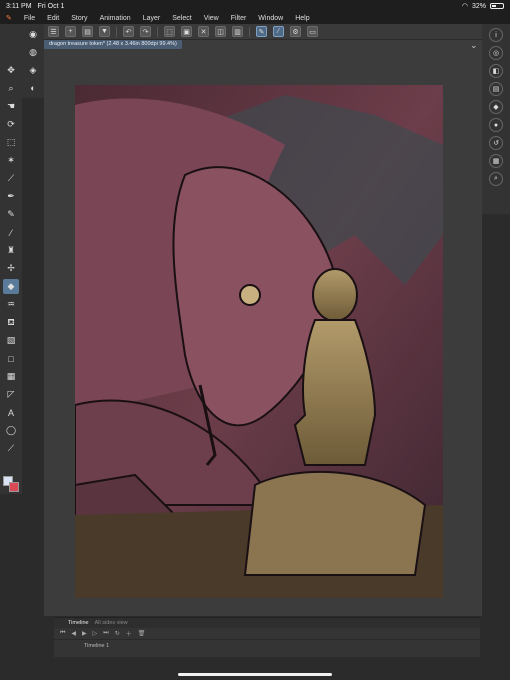 This screenshot has width=510, height=680. I want to click on right-palette: i ◎ ◧ ▤ ◆ ● ↺ ▦ ⌕, so click(496, 119).